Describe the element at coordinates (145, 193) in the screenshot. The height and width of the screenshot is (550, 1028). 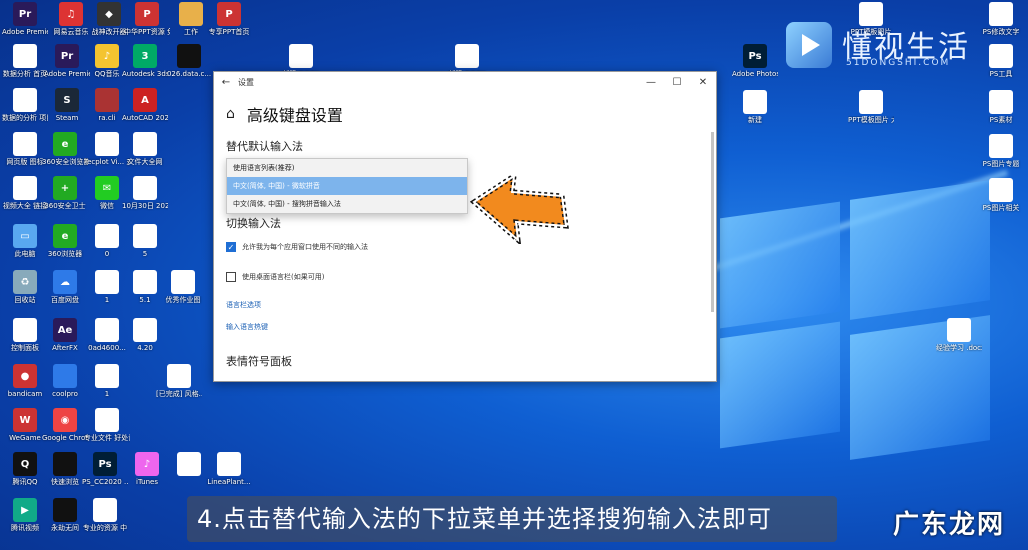
I see `desktop-icon: 10月30日 2021` at that location.